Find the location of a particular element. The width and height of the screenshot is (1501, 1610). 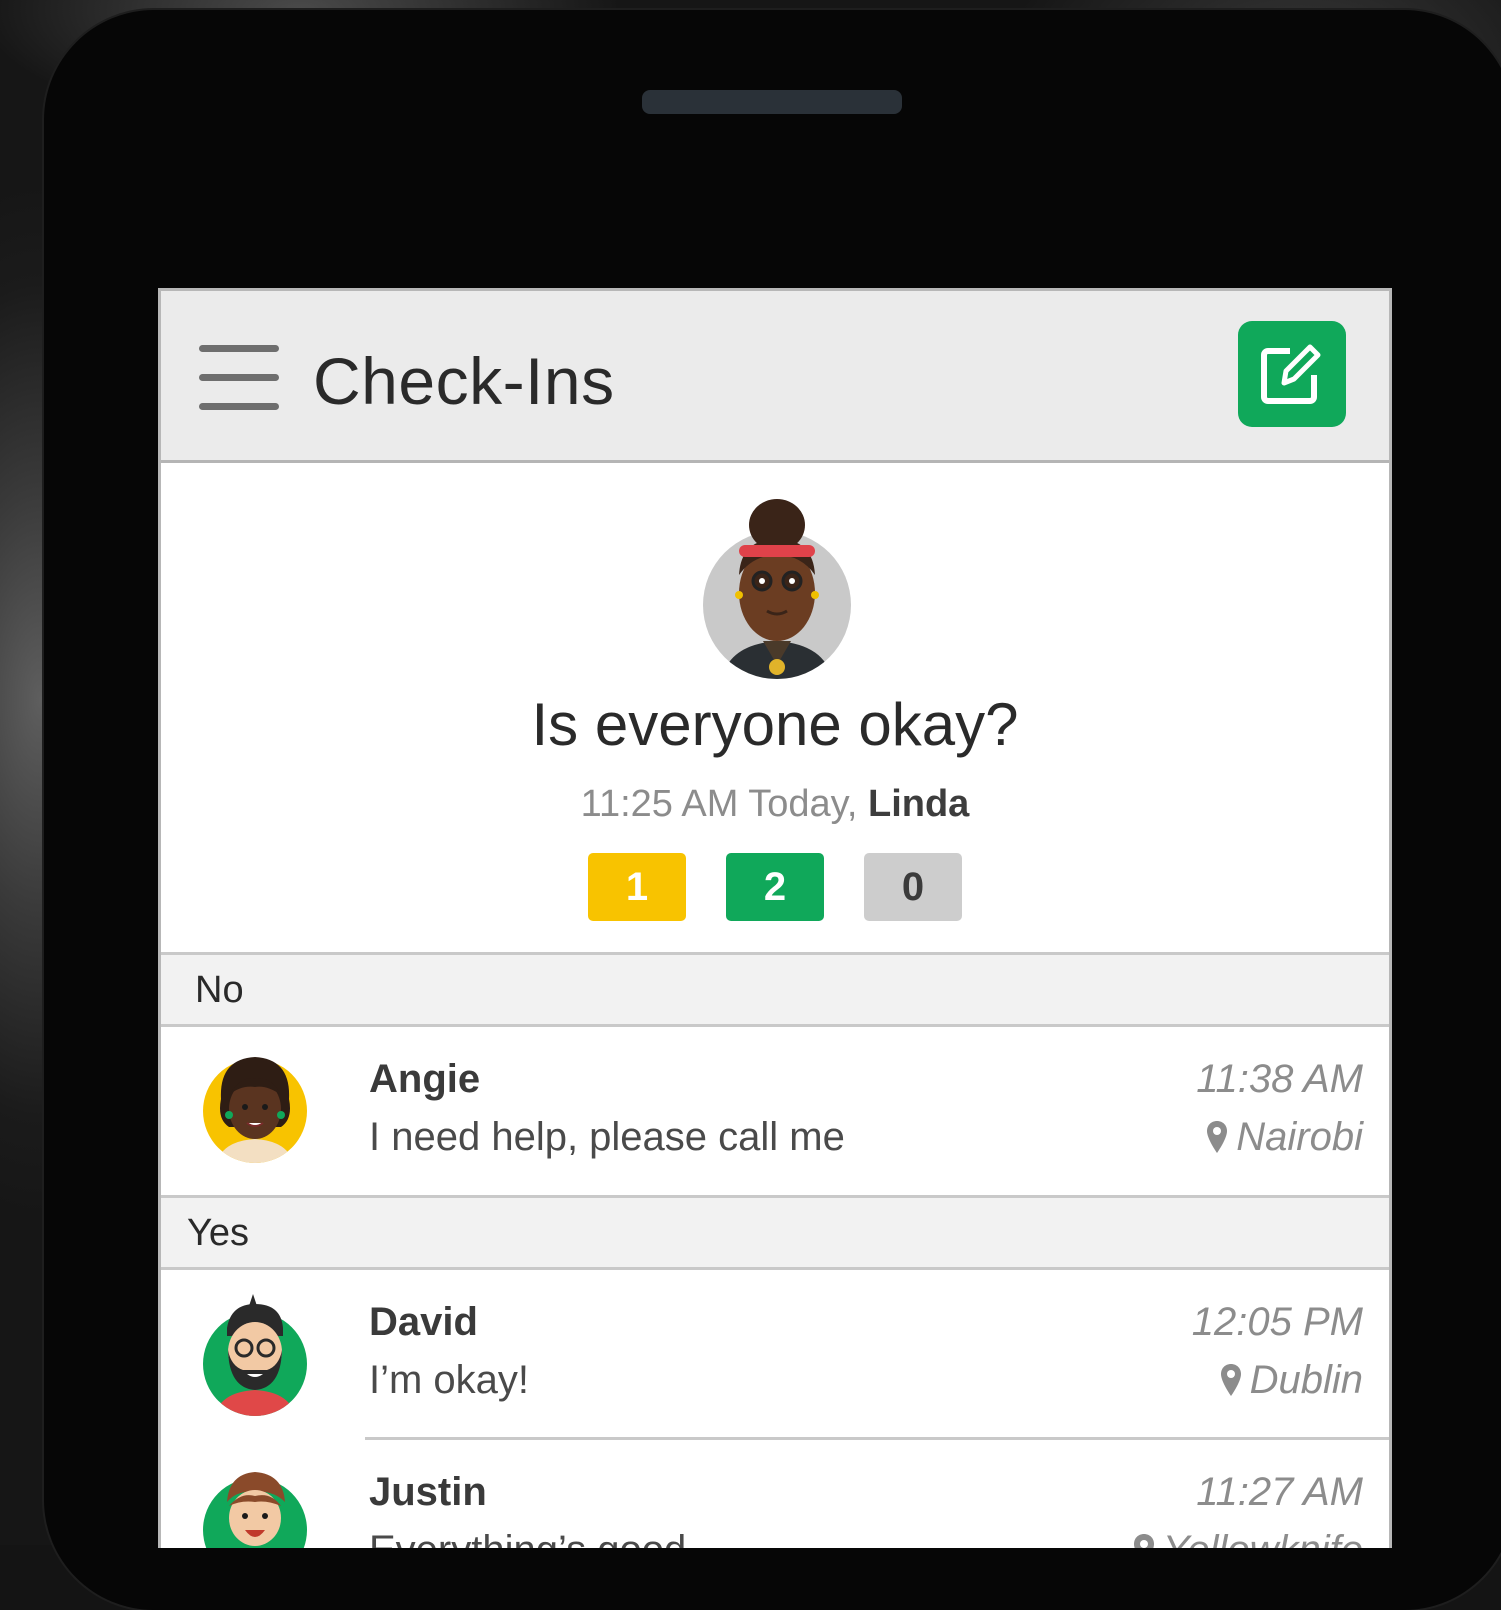

section-header-no: No is located at coordinates (775, 991).